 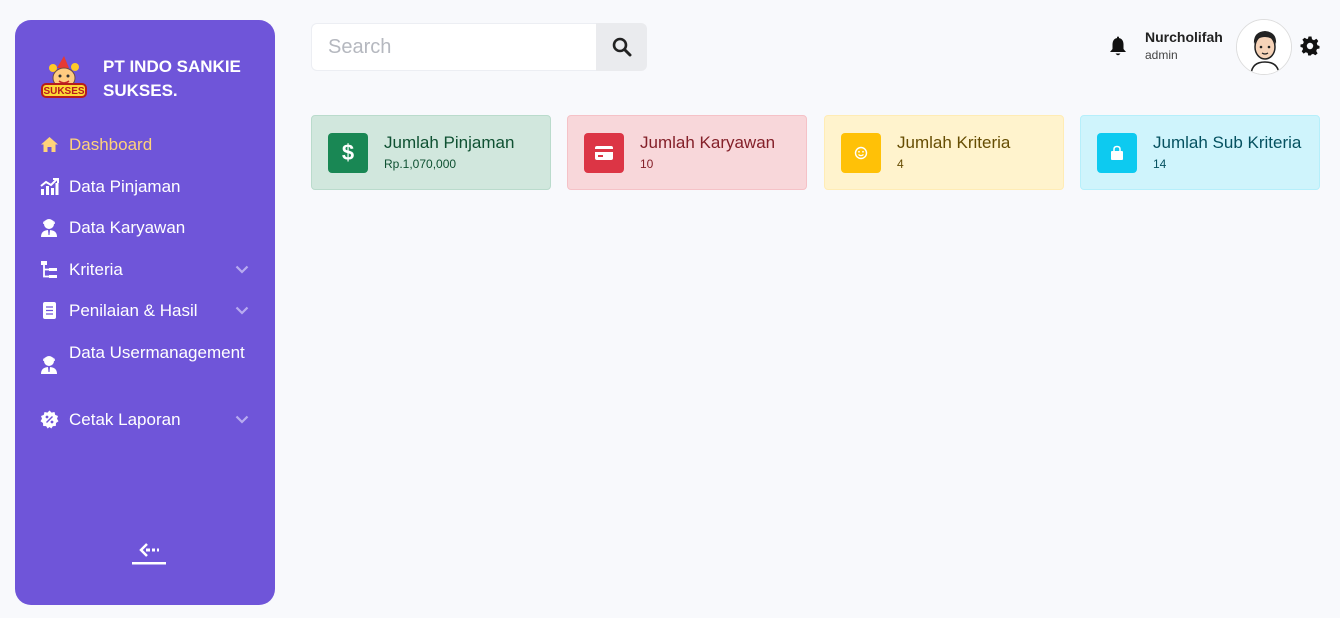 I want to click on search-icon, so click(x=621, y=47).